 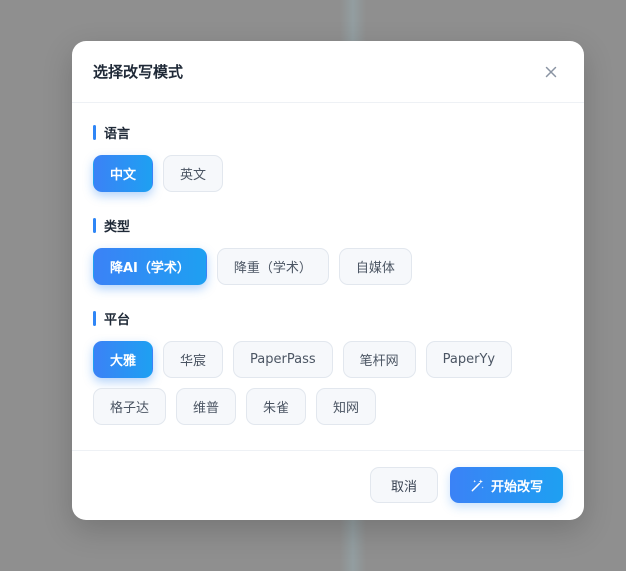 What do you see at coordinates (328, 318) in the screenshot?
I see `section-header: 平台` at bounding box center [328, 318].